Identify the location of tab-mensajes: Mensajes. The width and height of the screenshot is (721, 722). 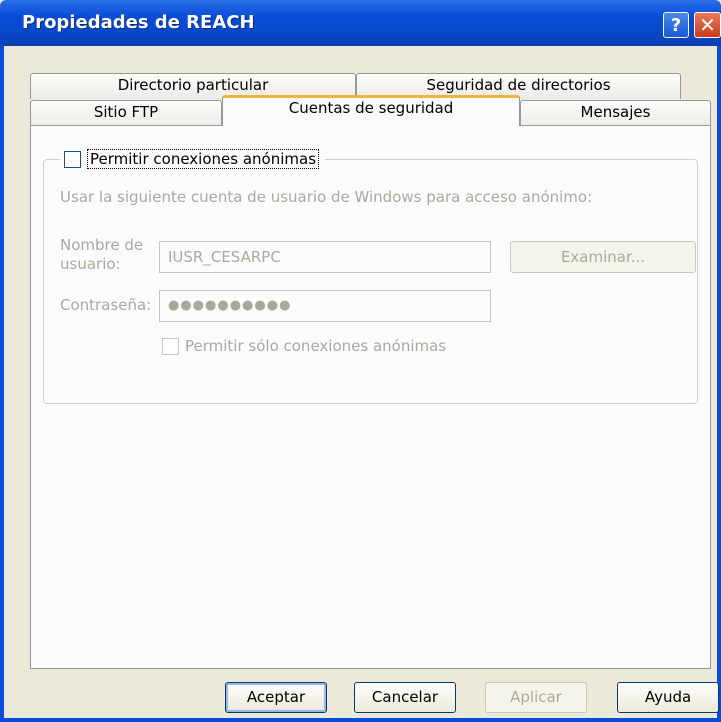
(615, 113).